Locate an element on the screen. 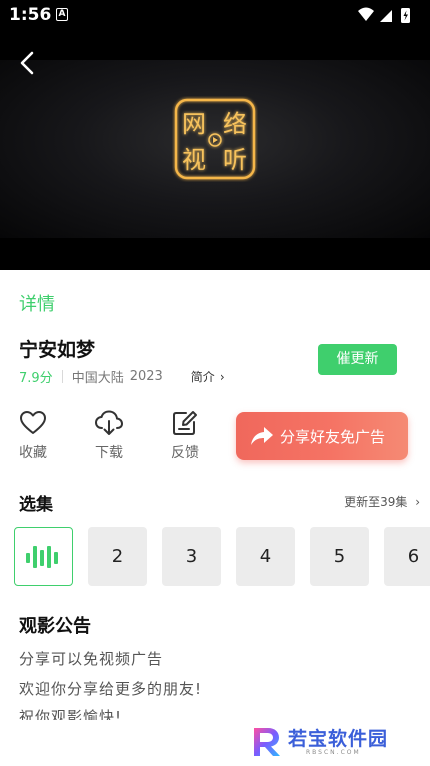  logo-char: 络 is located at coordinates (235, 124).